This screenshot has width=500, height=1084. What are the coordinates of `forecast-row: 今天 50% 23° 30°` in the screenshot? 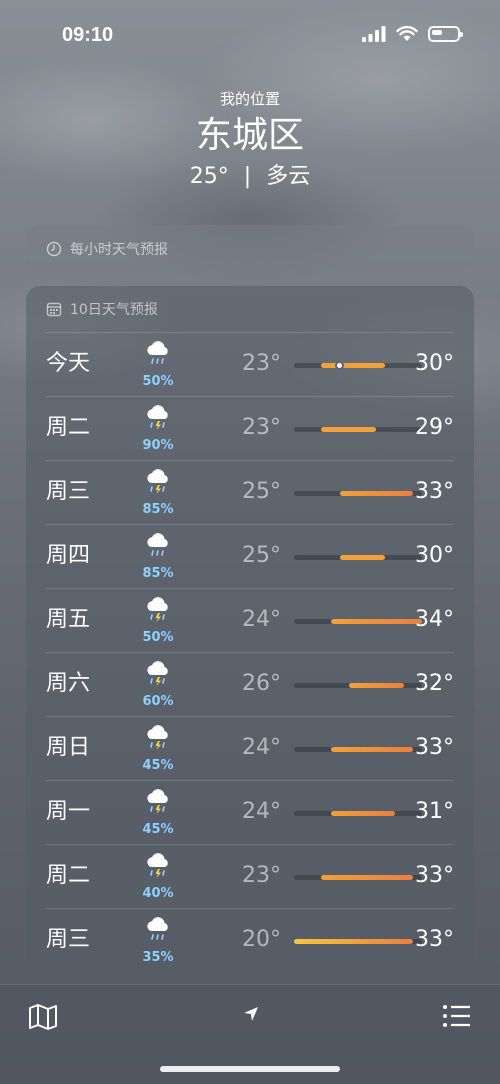 It's located at (250, 364).